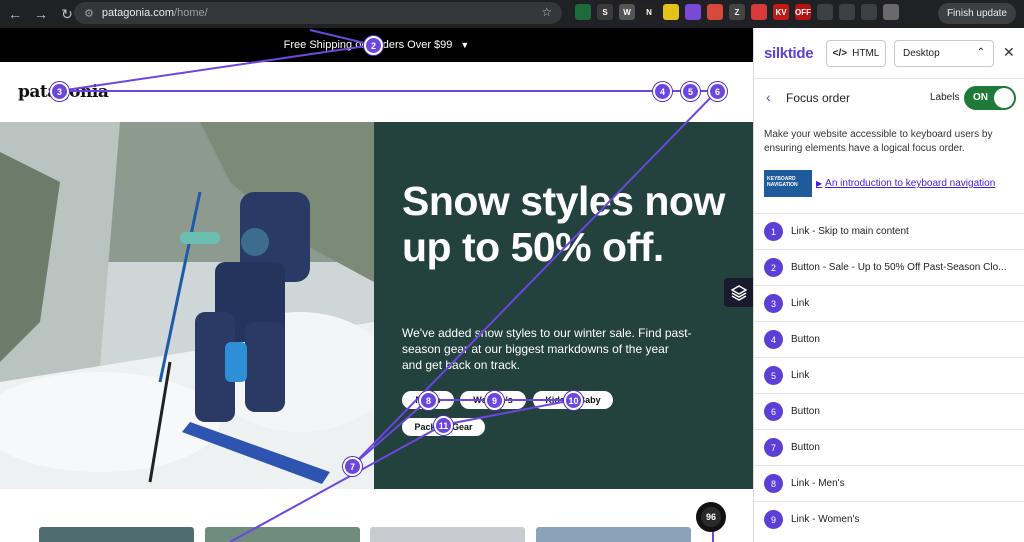 Image resolution: width=1024 pixels, height=542 pixels. I want to click on focus-order-number: 4, so click(773, 339).